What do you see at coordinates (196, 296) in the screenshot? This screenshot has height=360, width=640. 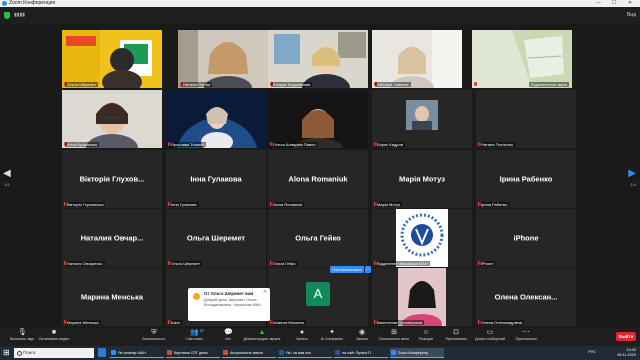 I see `chat-avatar-icon` at bounding box center [196, 296].